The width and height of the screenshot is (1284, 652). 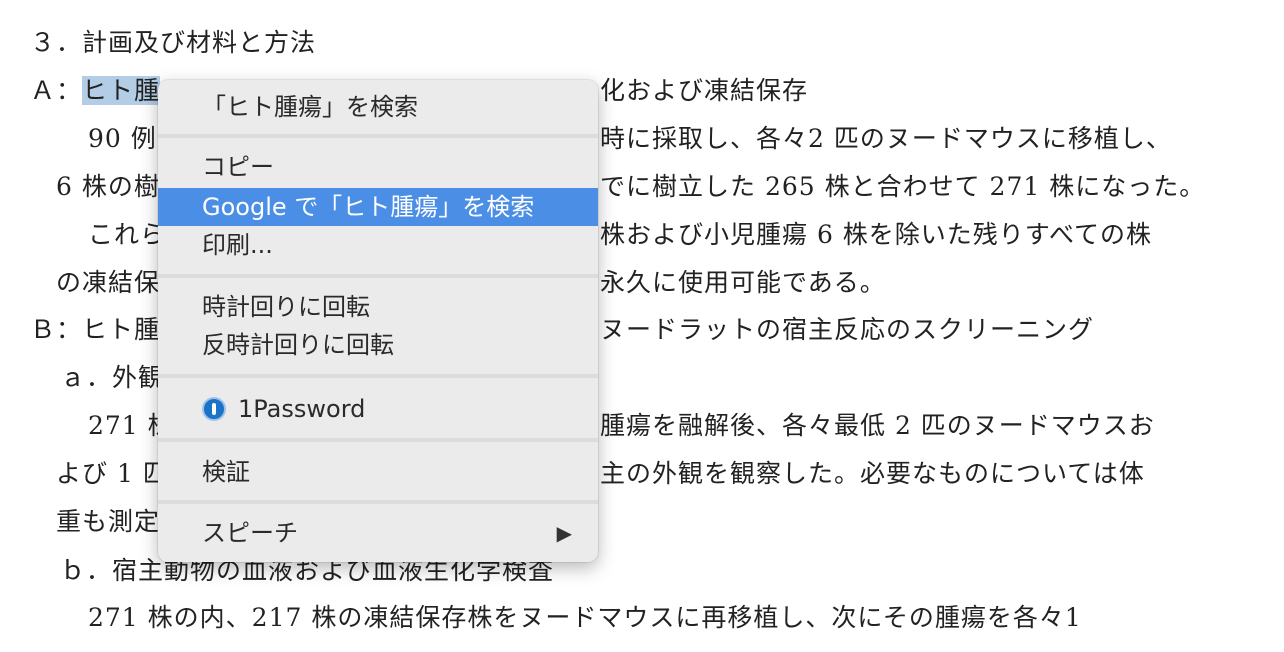 I want to click on onepassword-icon, so click(x=214, y=409).